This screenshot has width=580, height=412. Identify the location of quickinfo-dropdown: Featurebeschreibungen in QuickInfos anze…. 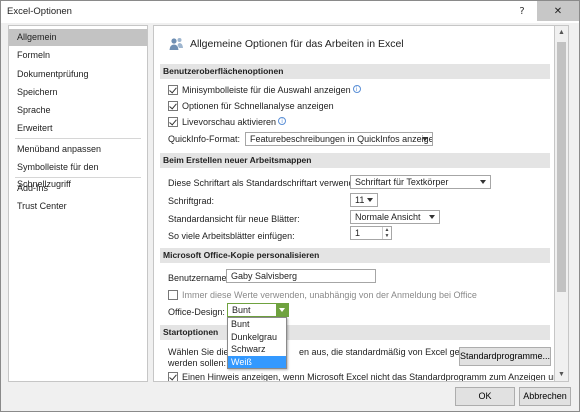
(339, 139).